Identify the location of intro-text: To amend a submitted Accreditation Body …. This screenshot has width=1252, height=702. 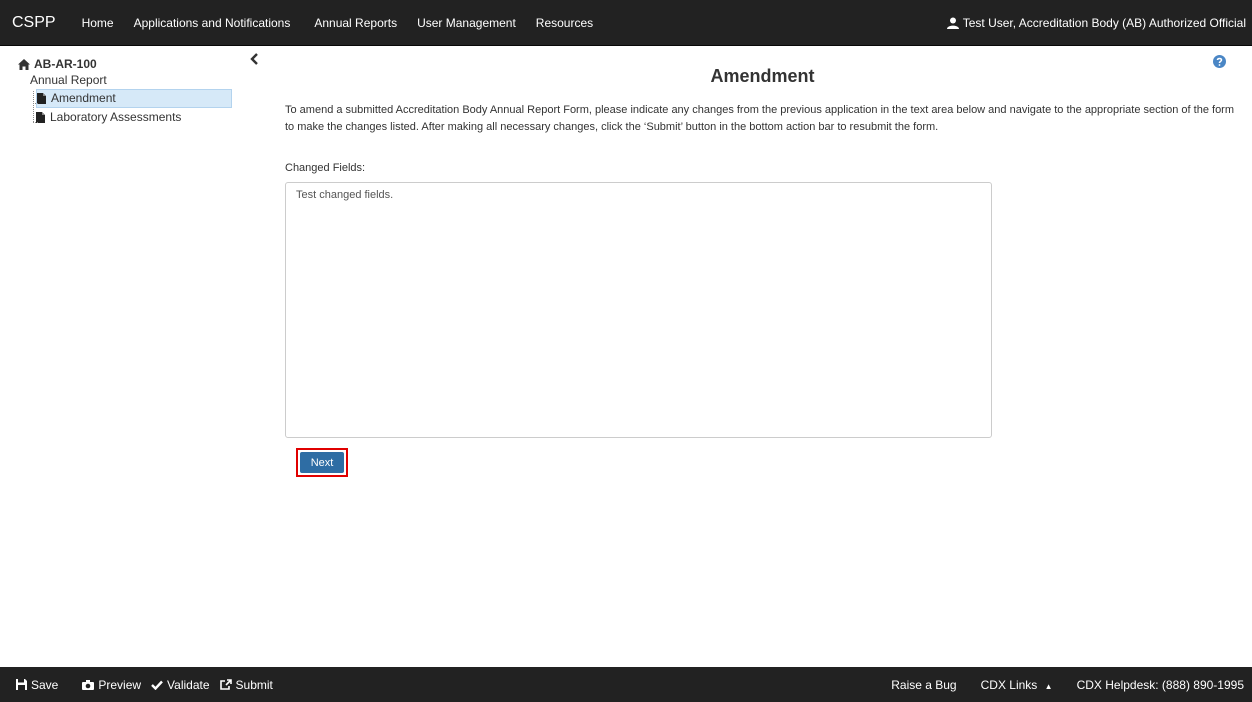
(760, 118).